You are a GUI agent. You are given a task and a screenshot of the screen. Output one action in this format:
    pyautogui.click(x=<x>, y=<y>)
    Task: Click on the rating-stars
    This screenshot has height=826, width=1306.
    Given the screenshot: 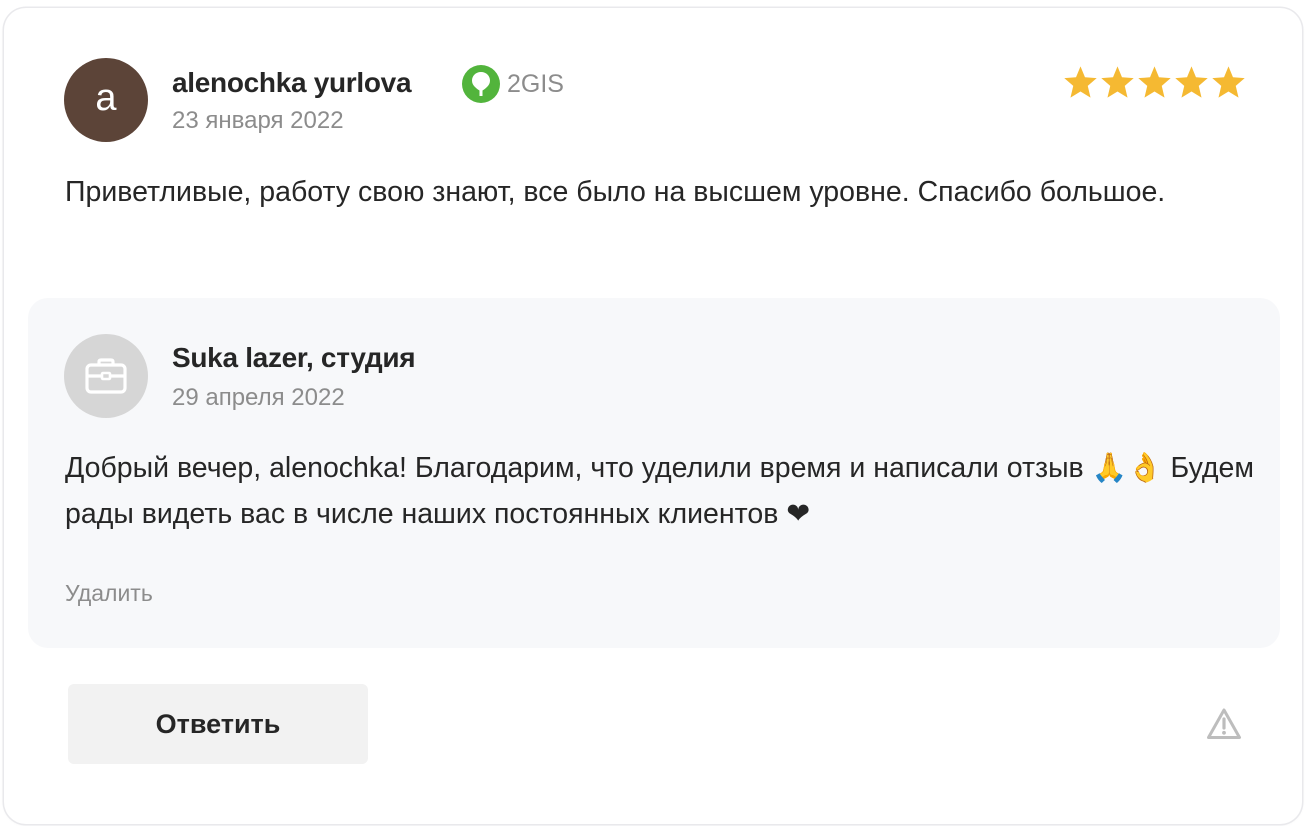 What is the action you would take?
    pyautogui.click(x=1154, y=82)
    